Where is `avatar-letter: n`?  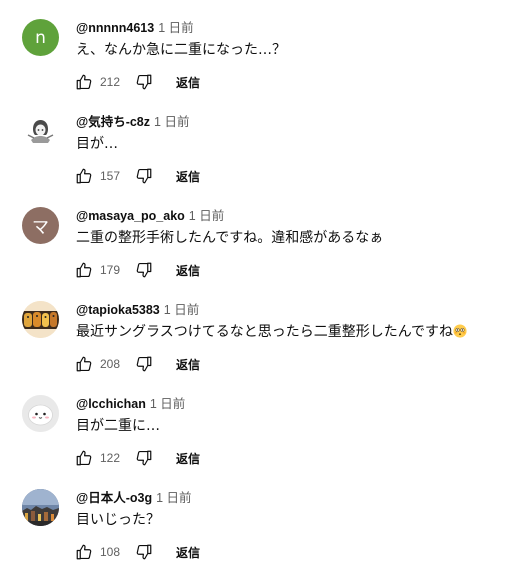
avatar-letter: n is located at coordinates (40, 37).